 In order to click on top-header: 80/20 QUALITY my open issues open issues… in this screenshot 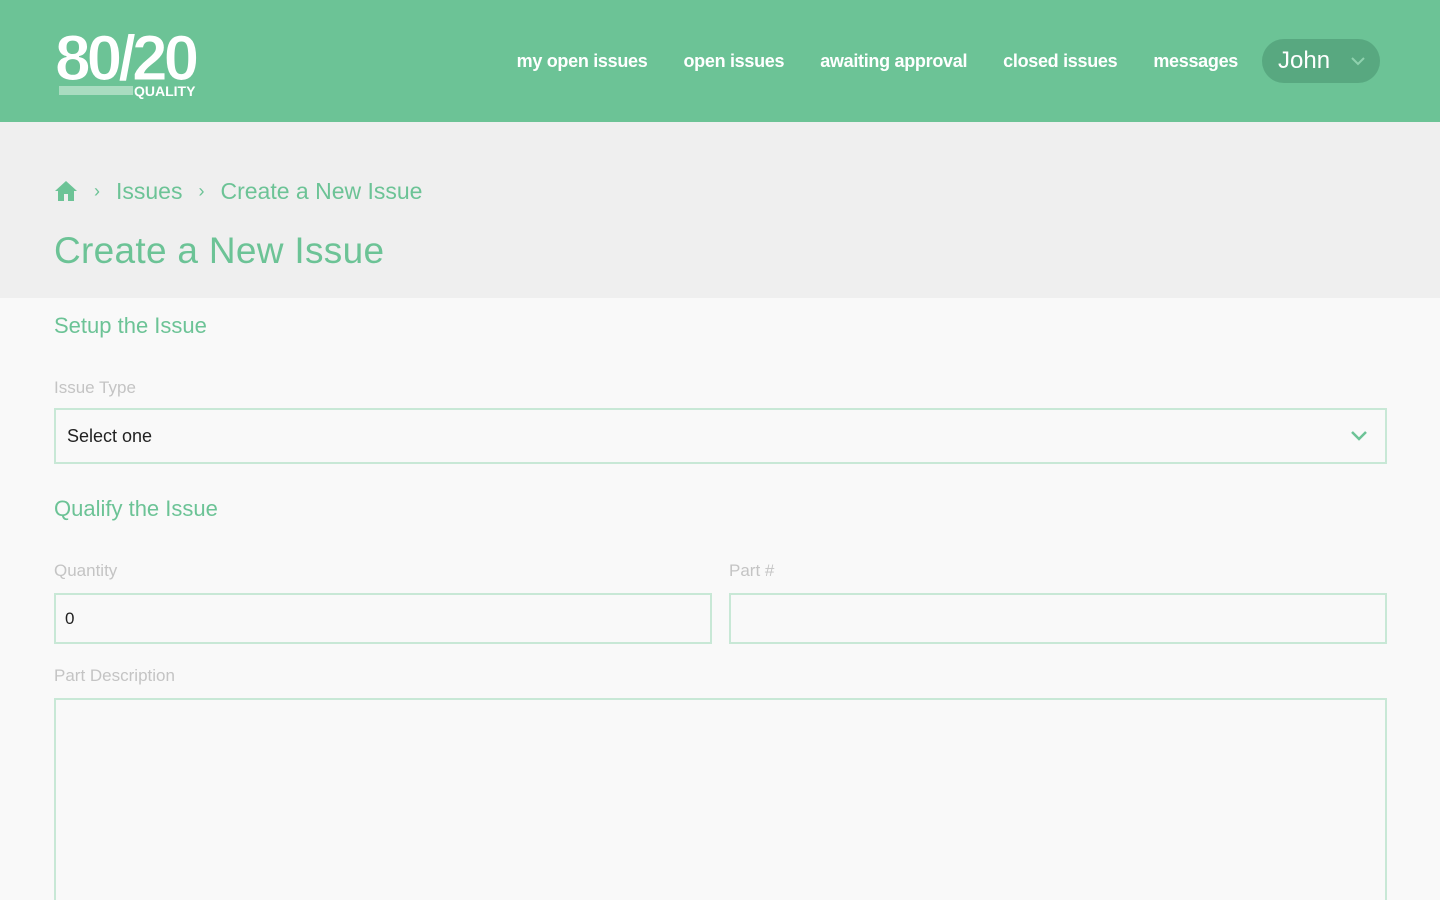, I will do `click(720, 61)`.